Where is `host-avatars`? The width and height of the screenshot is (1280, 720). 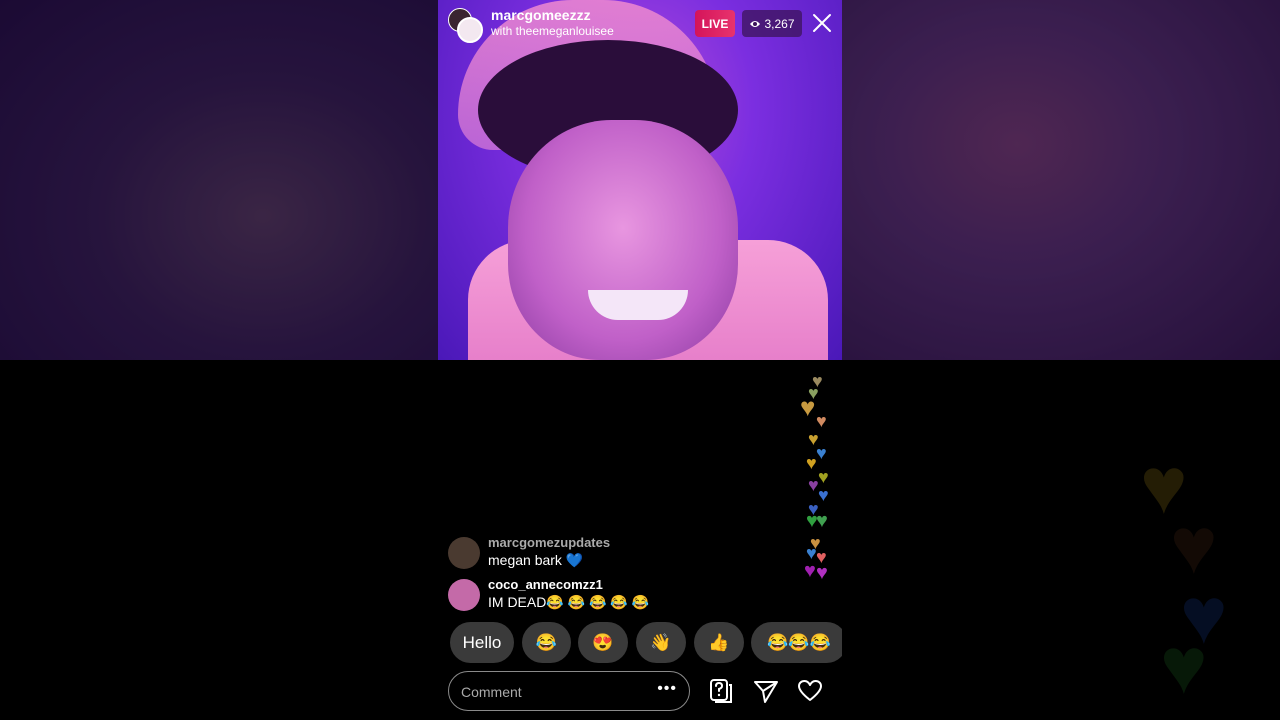 host-avatars is located at coordinates (466, 25).